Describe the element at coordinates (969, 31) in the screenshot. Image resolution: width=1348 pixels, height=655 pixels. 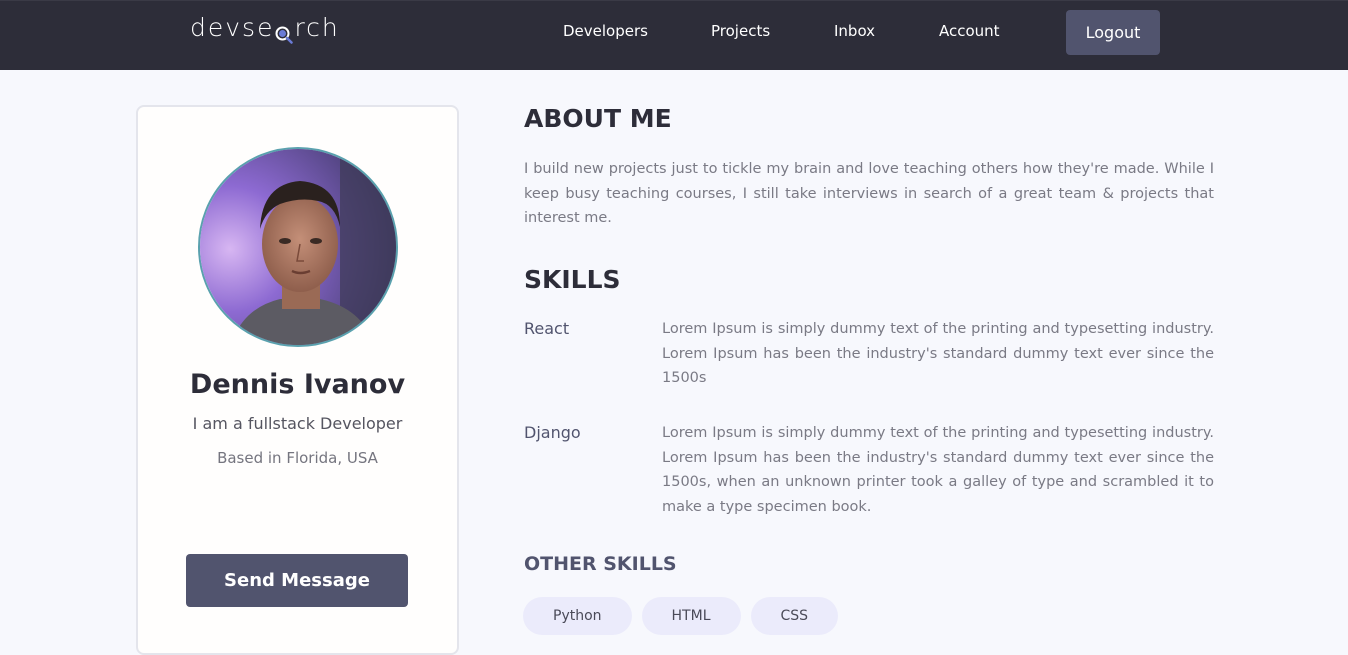
I see `nav-account: Account` at that location.